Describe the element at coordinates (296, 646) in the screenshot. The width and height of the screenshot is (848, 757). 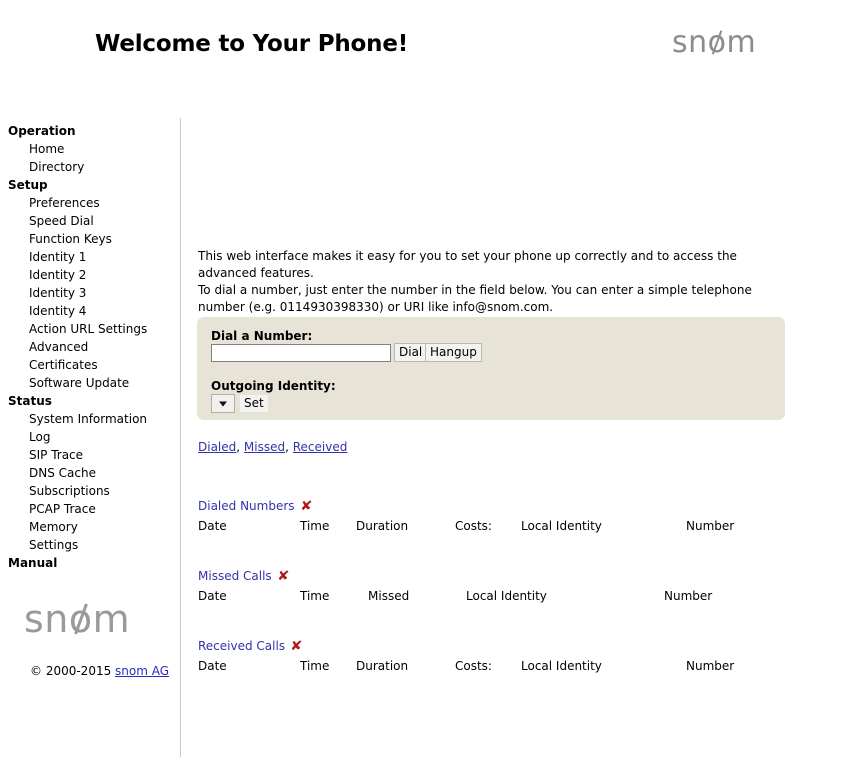
I see `delete-received-calls-icon: ✘` at that location.